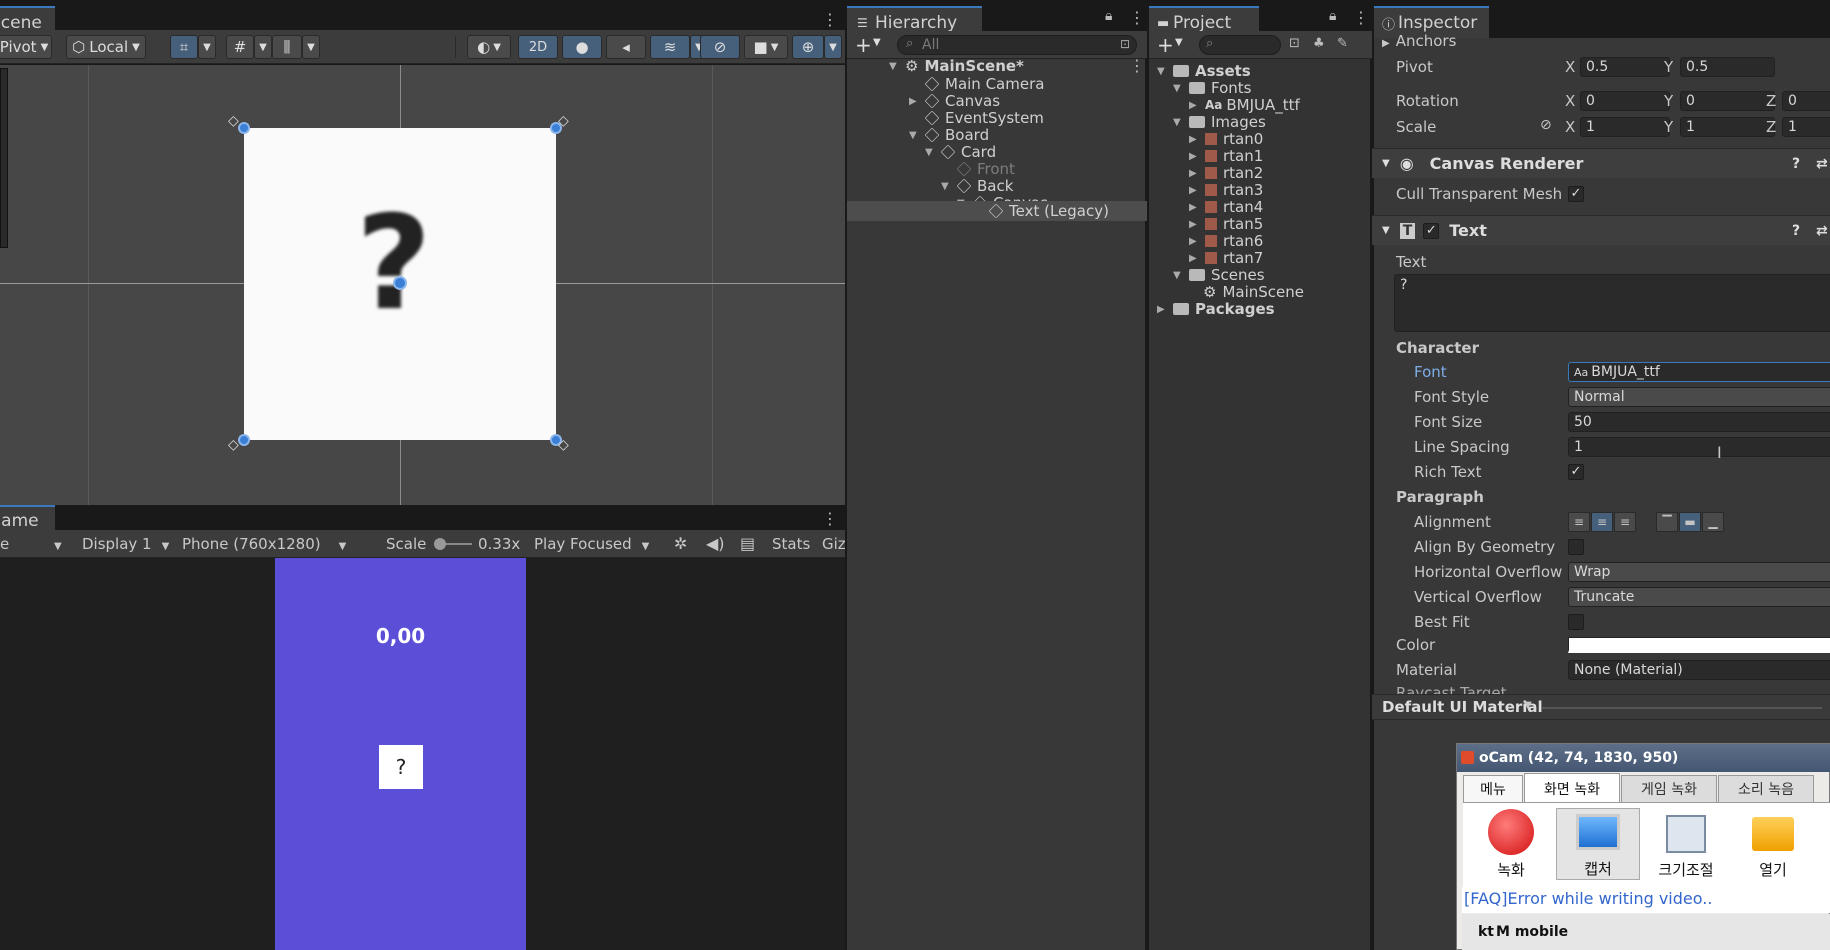 This screenshot has height=950, width=1830. I want to click on game-canvas: 0,00 ?, so click(400, 754).